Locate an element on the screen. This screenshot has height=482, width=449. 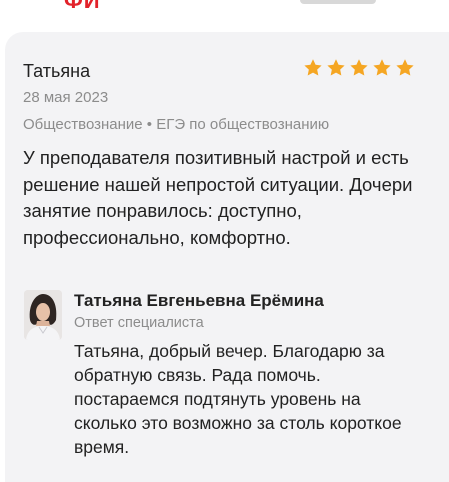
rating-stars is located at coordinates (359, 68).